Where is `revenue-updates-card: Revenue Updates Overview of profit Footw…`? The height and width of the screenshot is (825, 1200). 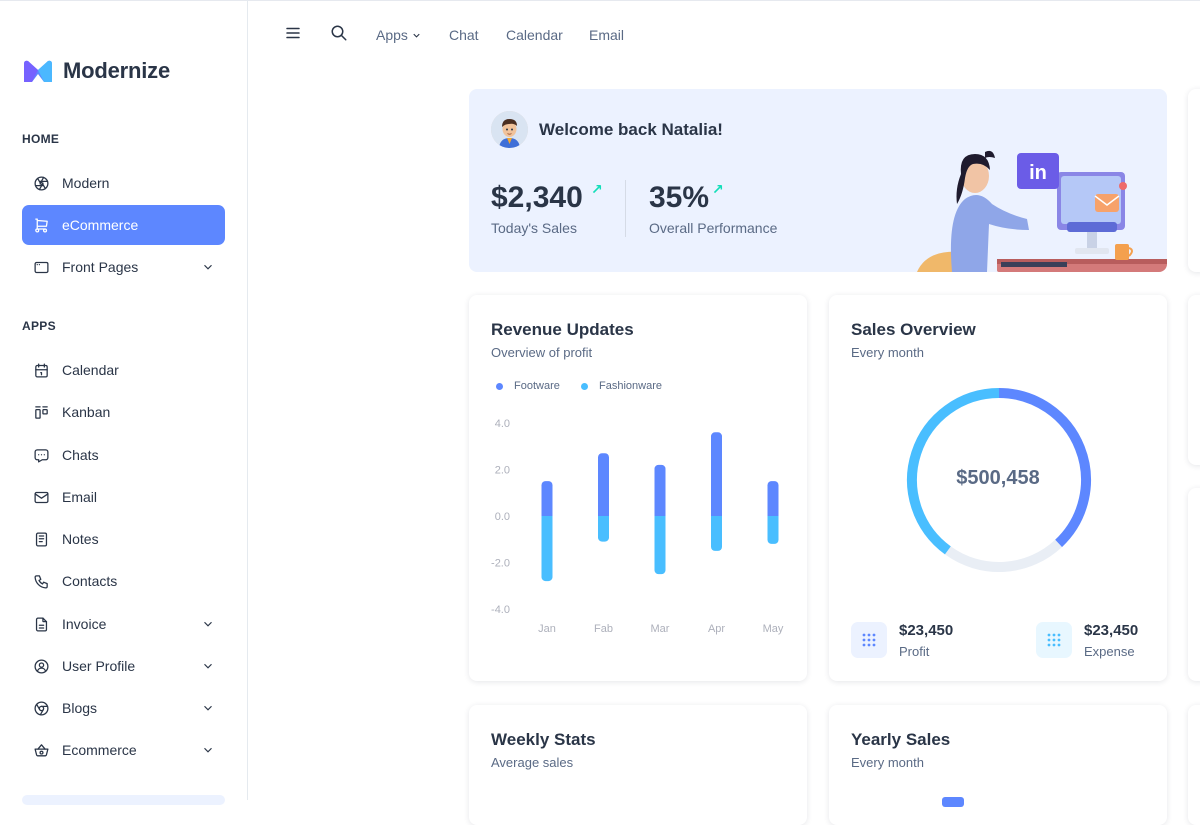
revenue-updates-card: Revenue Updates Overview of profit Footw… is located at coordinates (638, 488).